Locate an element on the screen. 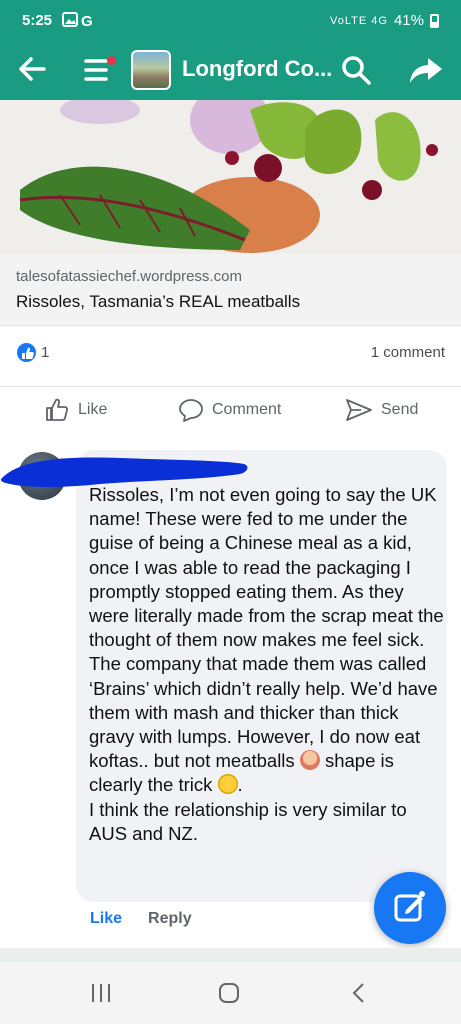 The height and width of the screenshot is (1024, 461). group-avatar is located at coordinates (151, 70).